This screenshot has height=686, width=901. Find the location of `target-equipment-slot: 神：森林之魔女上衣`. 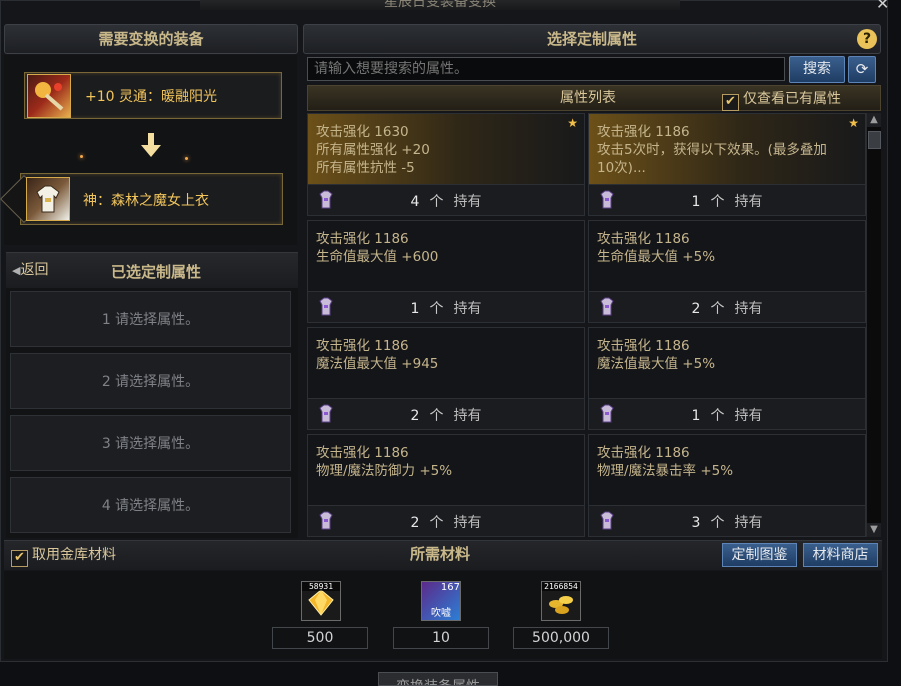

target-equipment-slot: 神：森林之魔女上衣 is located at coordinates (141, 199).